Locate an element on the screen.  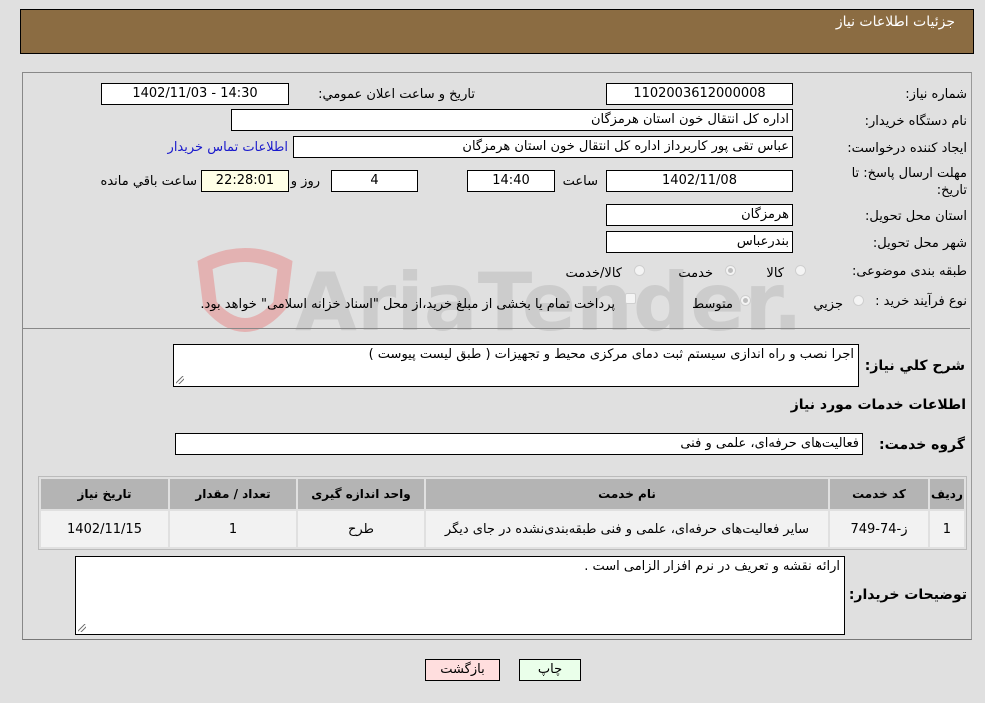
category-radio-goods is located at coordinates (800, 270).